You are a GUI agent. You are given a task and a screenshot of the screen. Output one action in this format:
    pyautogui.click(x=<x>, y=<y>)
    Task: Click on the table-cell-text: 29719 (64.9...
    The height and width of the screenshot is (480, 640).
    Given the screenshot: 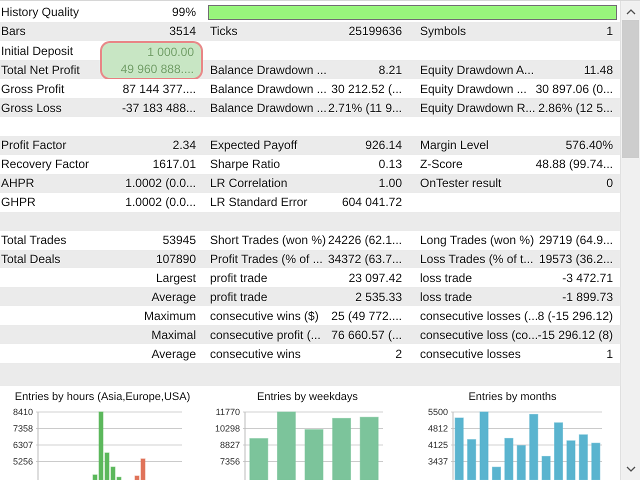 What is the action you would take?
    pyautogui.click(x=575, y=241)
    